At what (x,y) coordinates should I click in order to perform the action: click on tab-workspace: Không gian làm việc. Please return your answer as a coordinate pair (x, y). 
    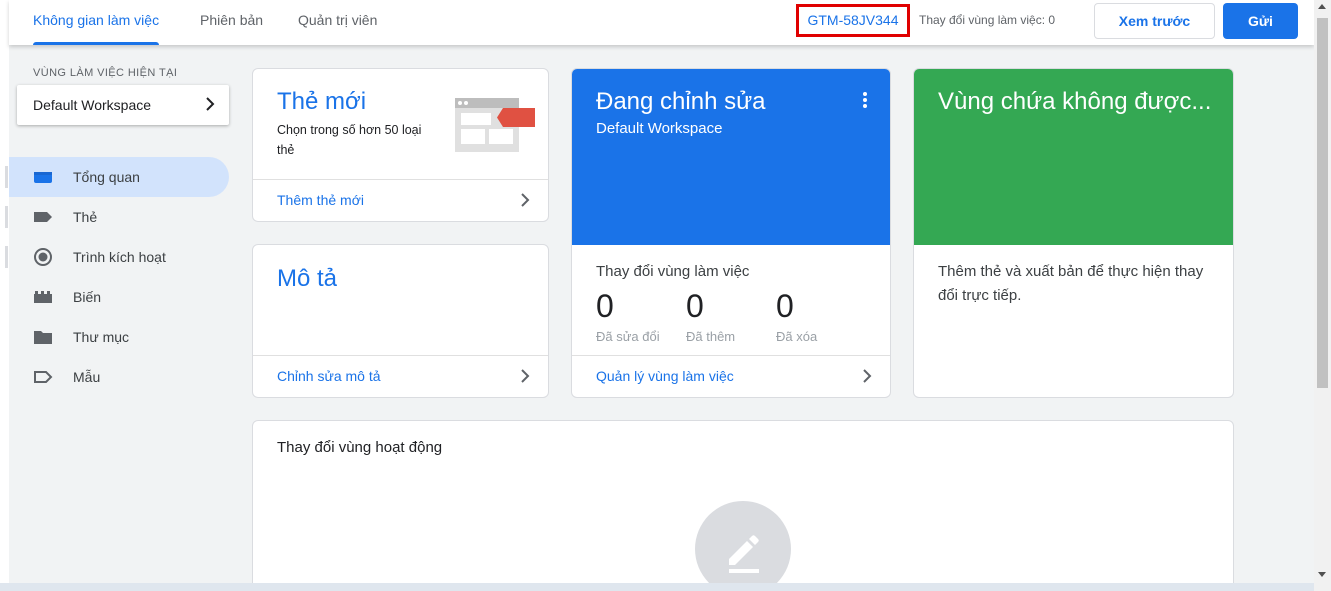
    Looking at the image, I should click on (96, 22).